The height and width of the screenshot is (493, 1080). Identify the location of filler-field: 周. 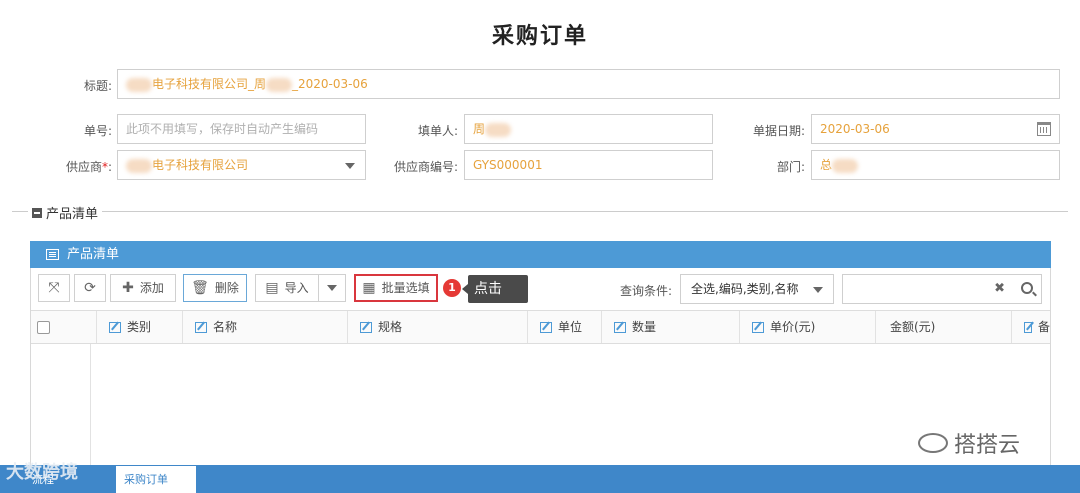
(588, 129).